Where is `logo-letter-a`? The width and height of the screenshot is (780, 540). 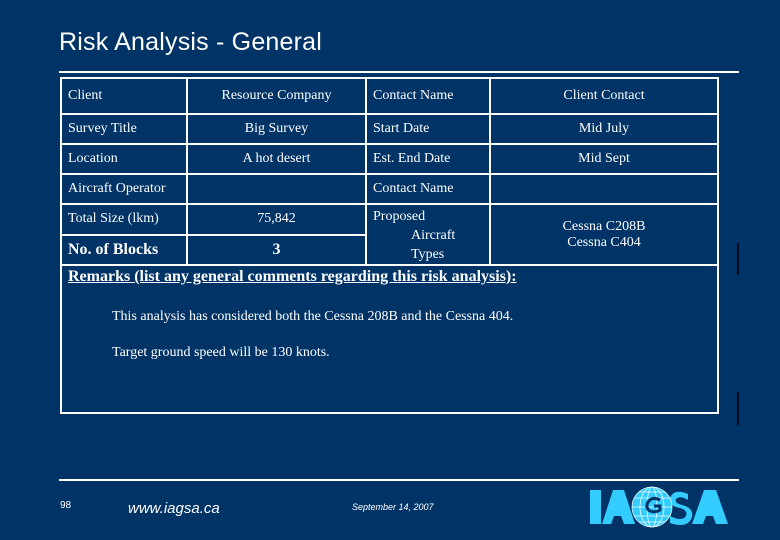
logo-letter-a is located at coordinates (618, 507).